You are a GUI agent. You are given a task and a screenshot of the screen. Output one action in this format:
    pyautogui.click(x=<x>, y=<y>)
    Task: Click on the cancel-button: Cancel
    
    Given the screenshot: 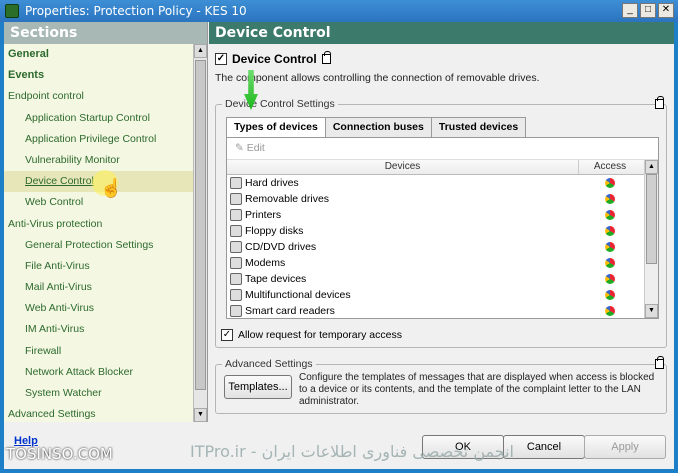 What is the action you would take?
    pyautogui.click(x=544, y=447)
    